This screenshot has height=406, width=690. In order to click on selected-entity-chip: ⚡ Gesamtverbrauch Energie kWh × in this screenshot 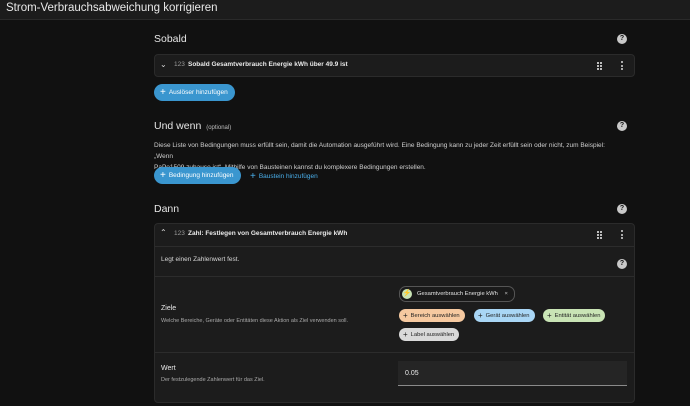, I will do `click(457, 294)`.